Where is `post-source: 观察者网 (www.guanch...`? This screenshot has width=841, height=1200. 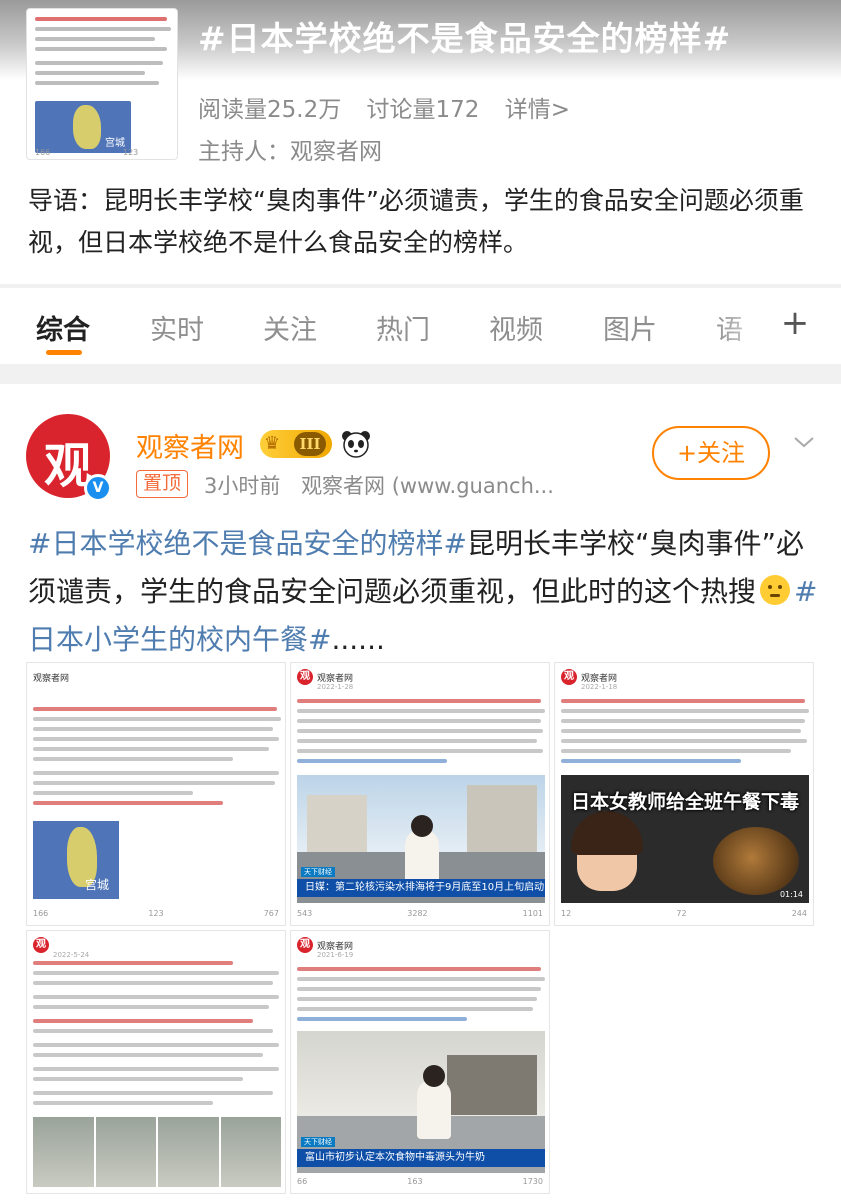 post-source: 观察者网 (www.guanch... is located at coordinates (427, 486).